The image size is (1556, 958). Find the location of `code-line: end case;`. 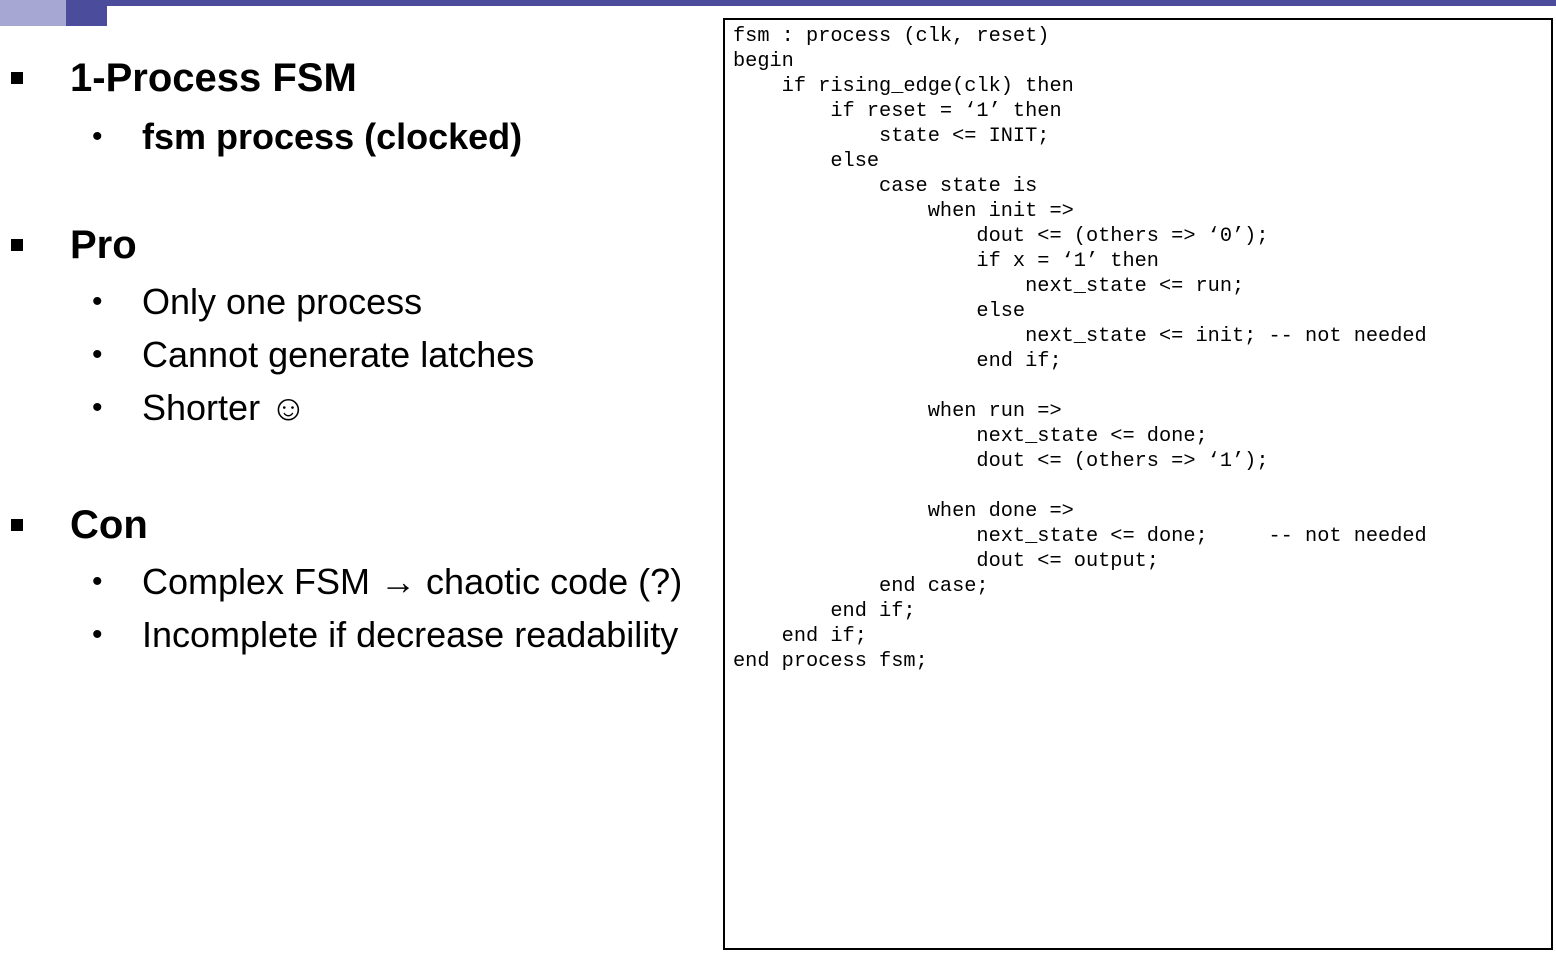

code-line: end case; is located at coordinates (861, 586).